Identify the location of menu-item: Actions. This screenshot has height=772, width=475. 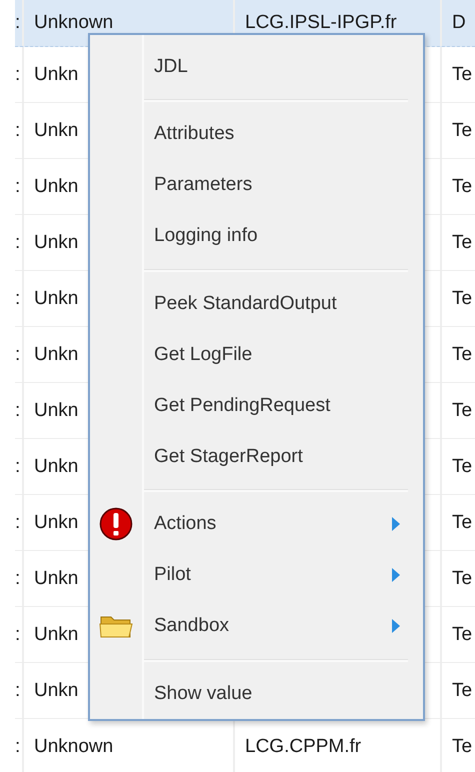
(256, 524).